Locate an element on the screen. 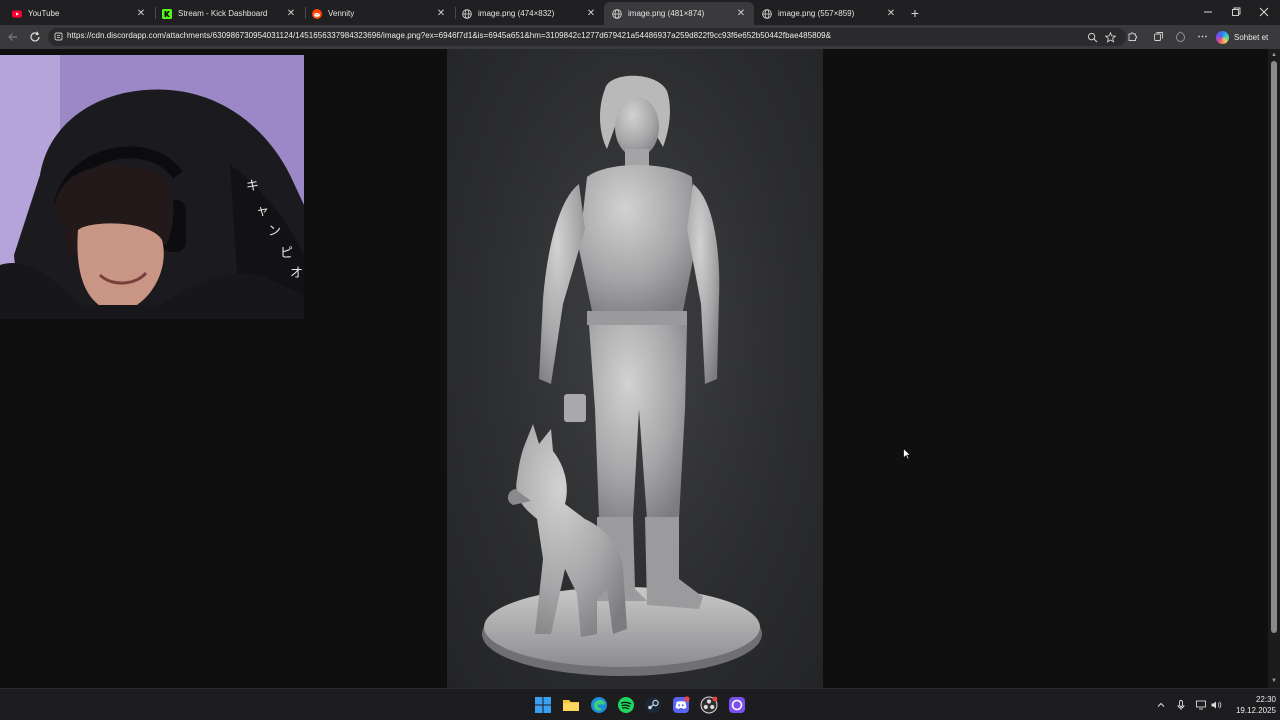 The height and width of the screenshot is (720, 1280). tab-image-481-active: image.png (481×874) ✕ is located at coordinates (679, 13).